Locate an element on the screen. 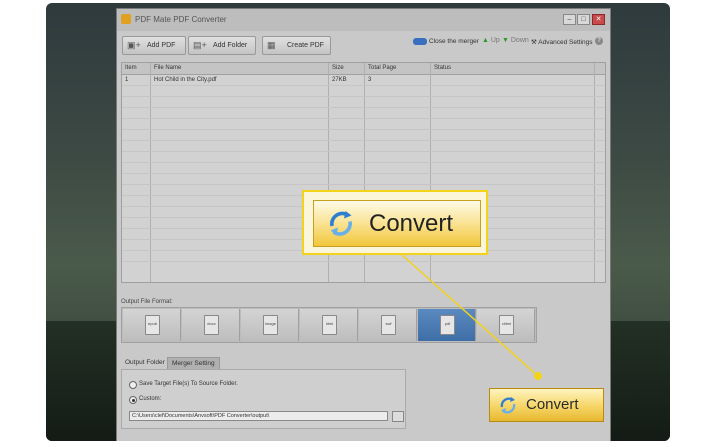 Image resolution: width=726 pixels, height=447 pixels. convert-button-zoomed: Convert is located at coordinates (397, 223).